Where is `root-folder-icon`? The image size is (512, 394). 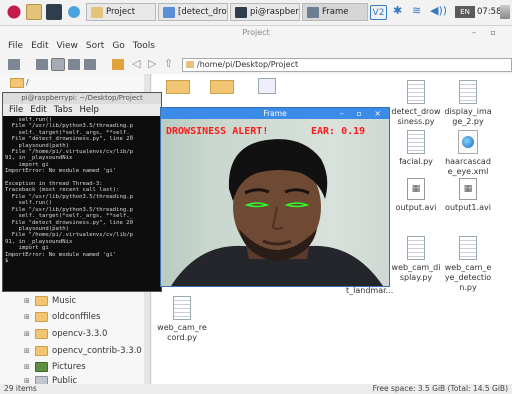 root-folder-icon is located at coordinates (17, 83).